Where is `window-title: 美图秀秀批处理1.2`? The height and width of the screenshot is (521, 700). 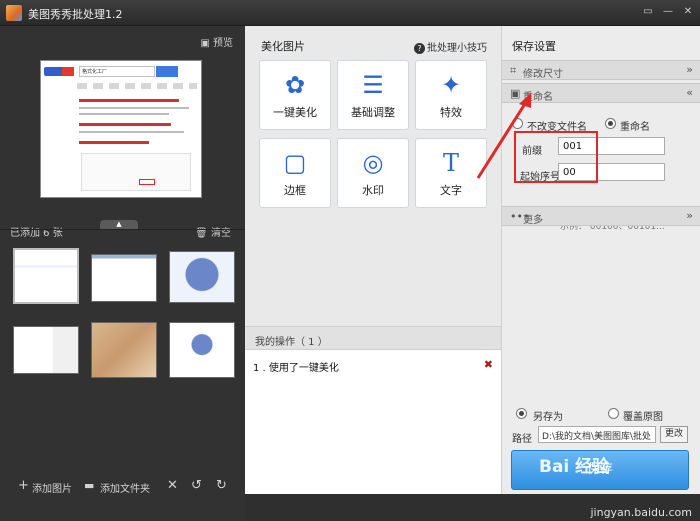
window-title: 美图秀秀批处理1.2 is located at coordinates (75, 14).